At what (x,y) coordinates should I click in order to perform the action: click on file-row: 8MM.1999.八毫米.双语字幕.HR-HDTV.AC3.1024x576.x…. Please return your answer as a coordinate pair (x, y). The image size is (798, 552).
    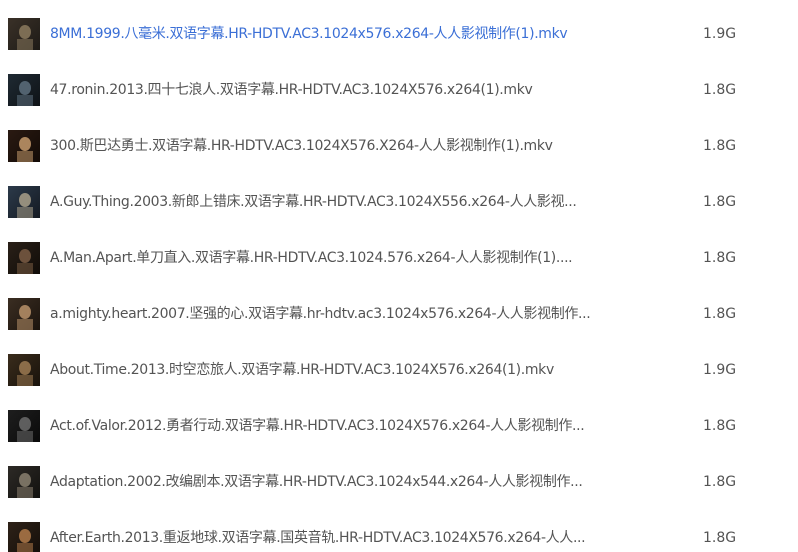
    Looking at the image, I should click on (399, 44).